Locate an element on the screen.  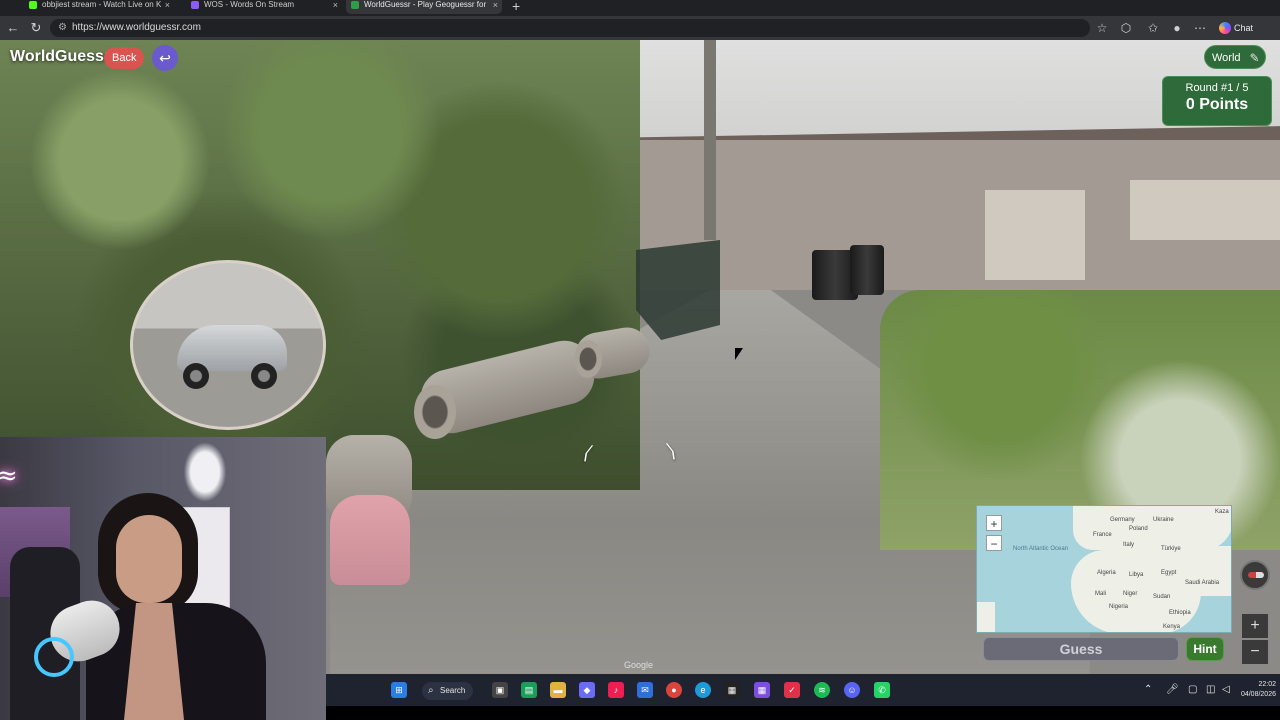
reload-icon: ↻ is located at coordinates (36, 28).